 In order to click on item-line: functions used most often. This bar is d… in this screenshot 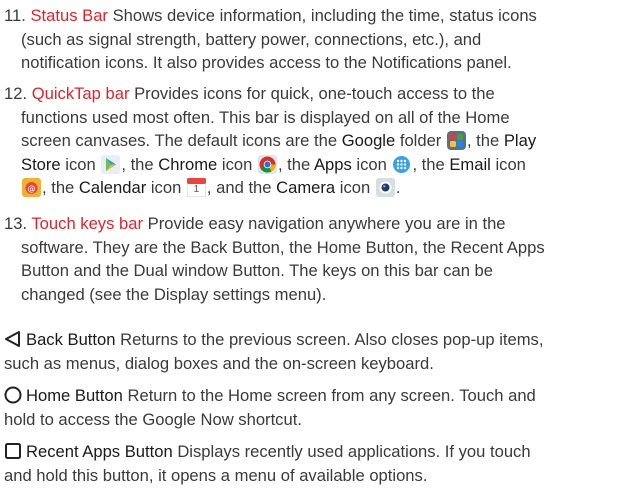, I will do `click(265, 117)`.